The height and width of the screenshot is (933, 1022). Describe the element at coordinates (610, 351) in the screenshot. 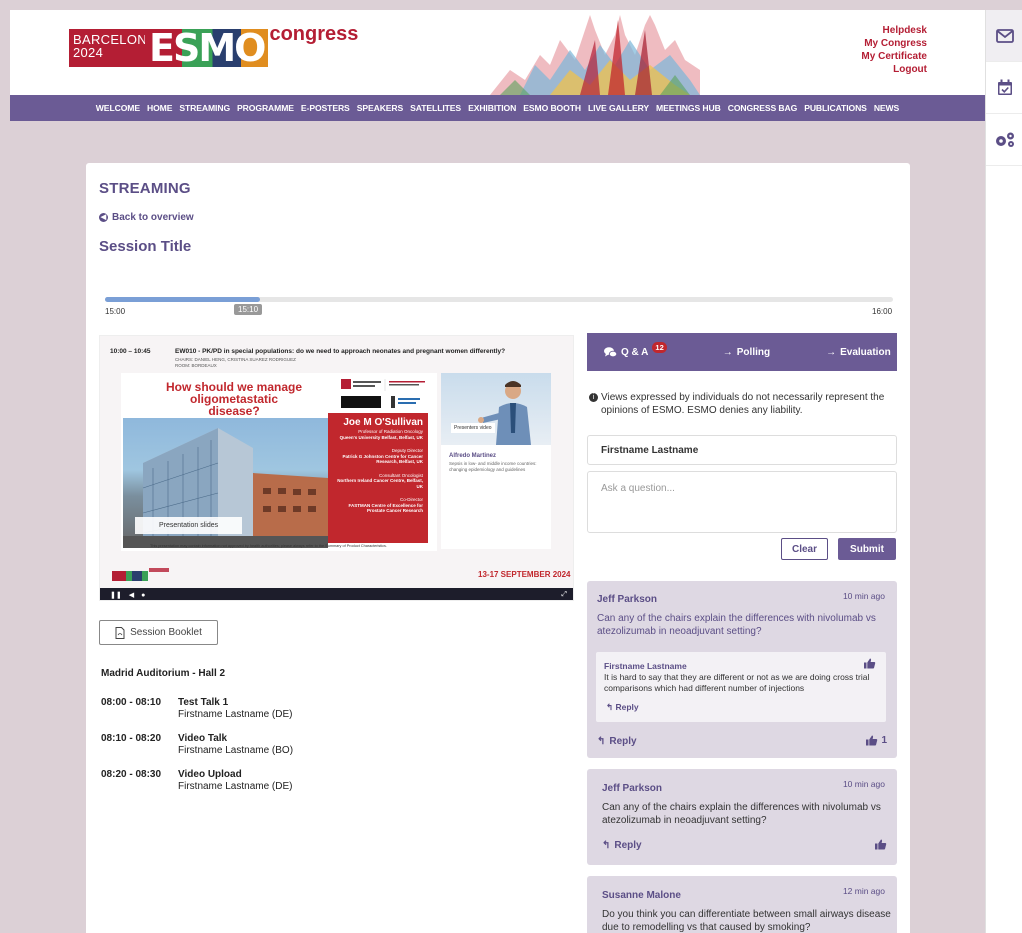

I see `chat-bubbles-icon` at that location.